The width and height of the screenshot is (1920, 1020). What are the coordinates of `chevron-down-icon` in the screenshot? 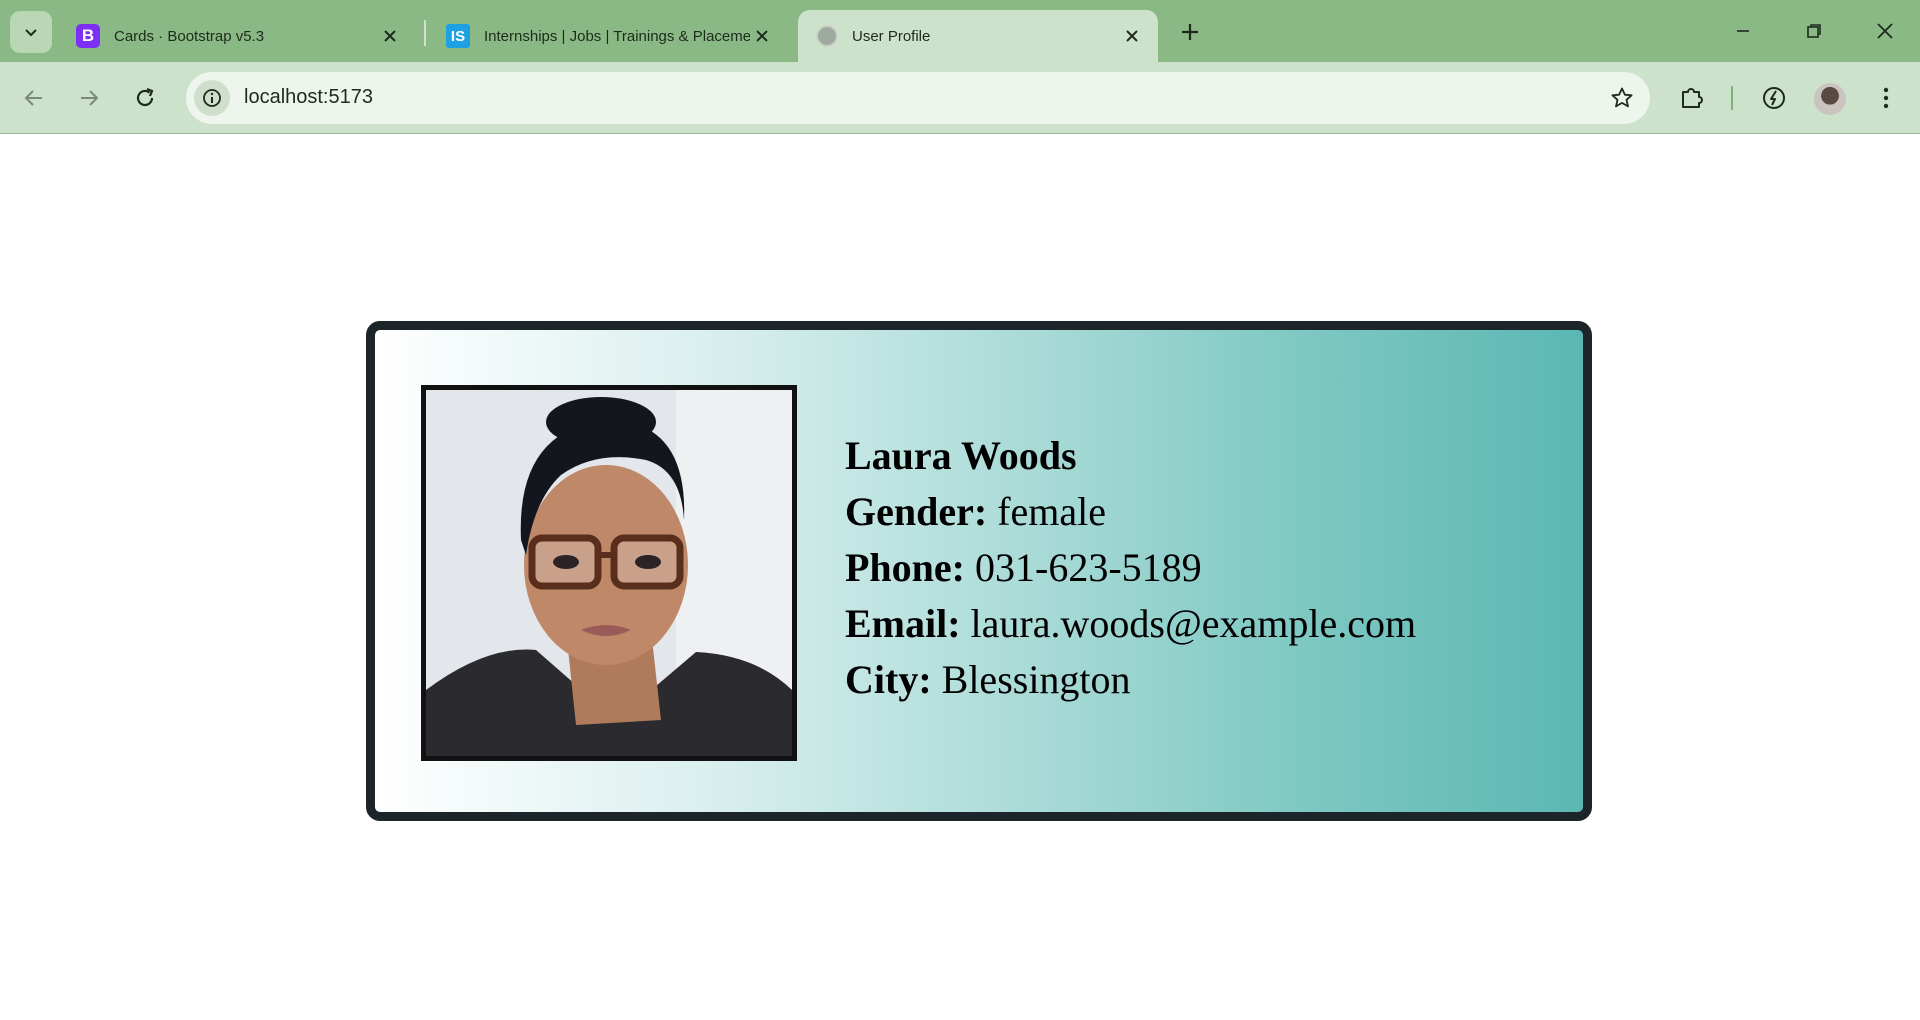 It's located at (31, 33).